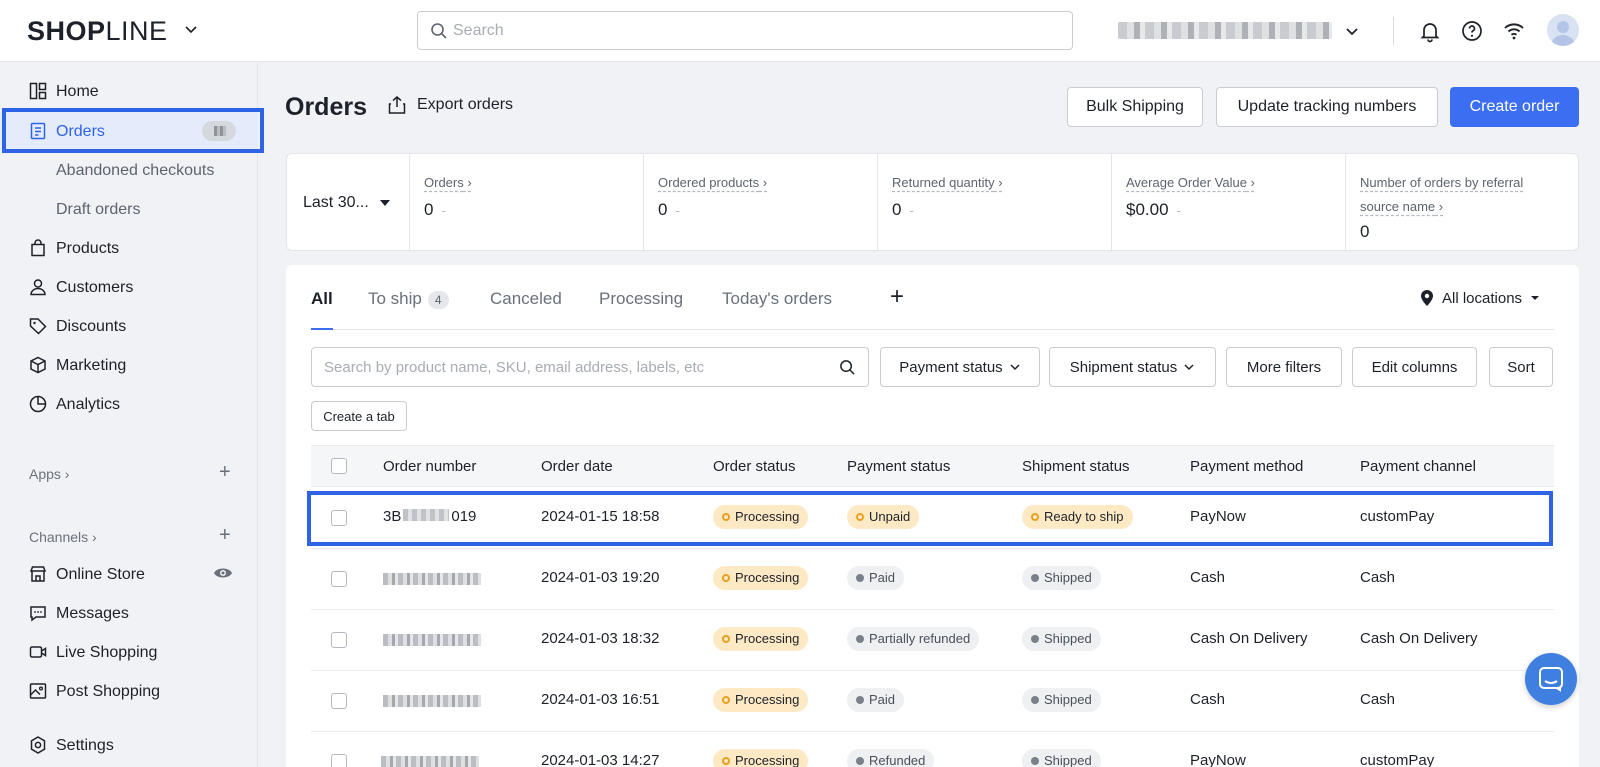 The width and height of the screenshot is (1600, 767). What do you see at coordinates (129, 652) in the screenshot?
I see `sidebar-item-live-shopping: Live Shopping` at bounding box center [129, 652].